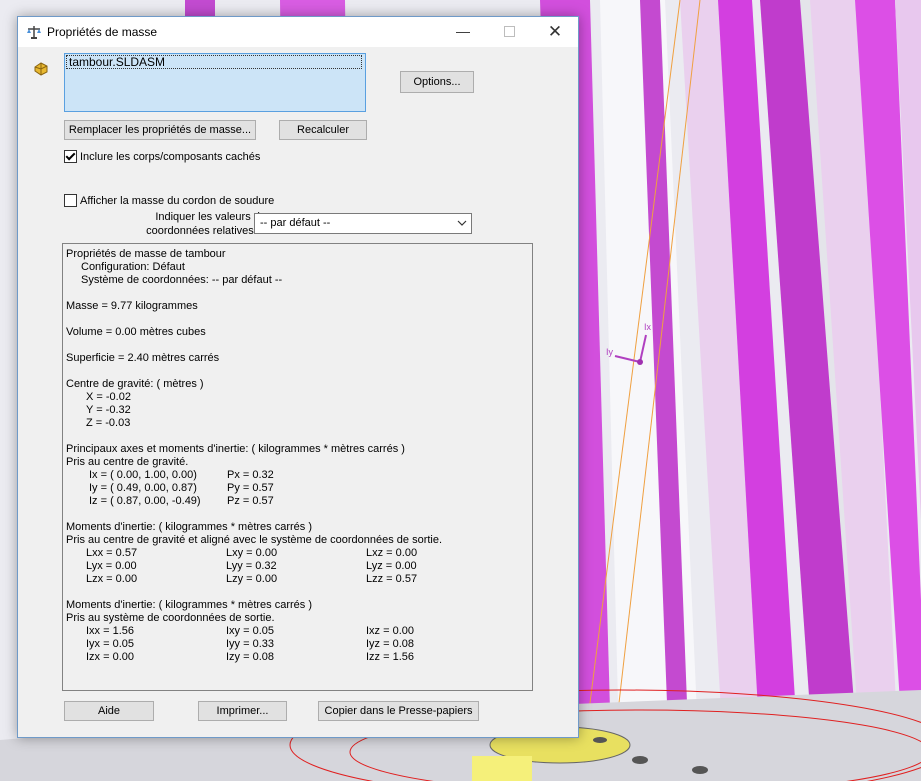 This screenshot has height=781, width=921. I want to click on weld-bead-label: Afficher la masse du cordon de soudure, so click(177, 201).